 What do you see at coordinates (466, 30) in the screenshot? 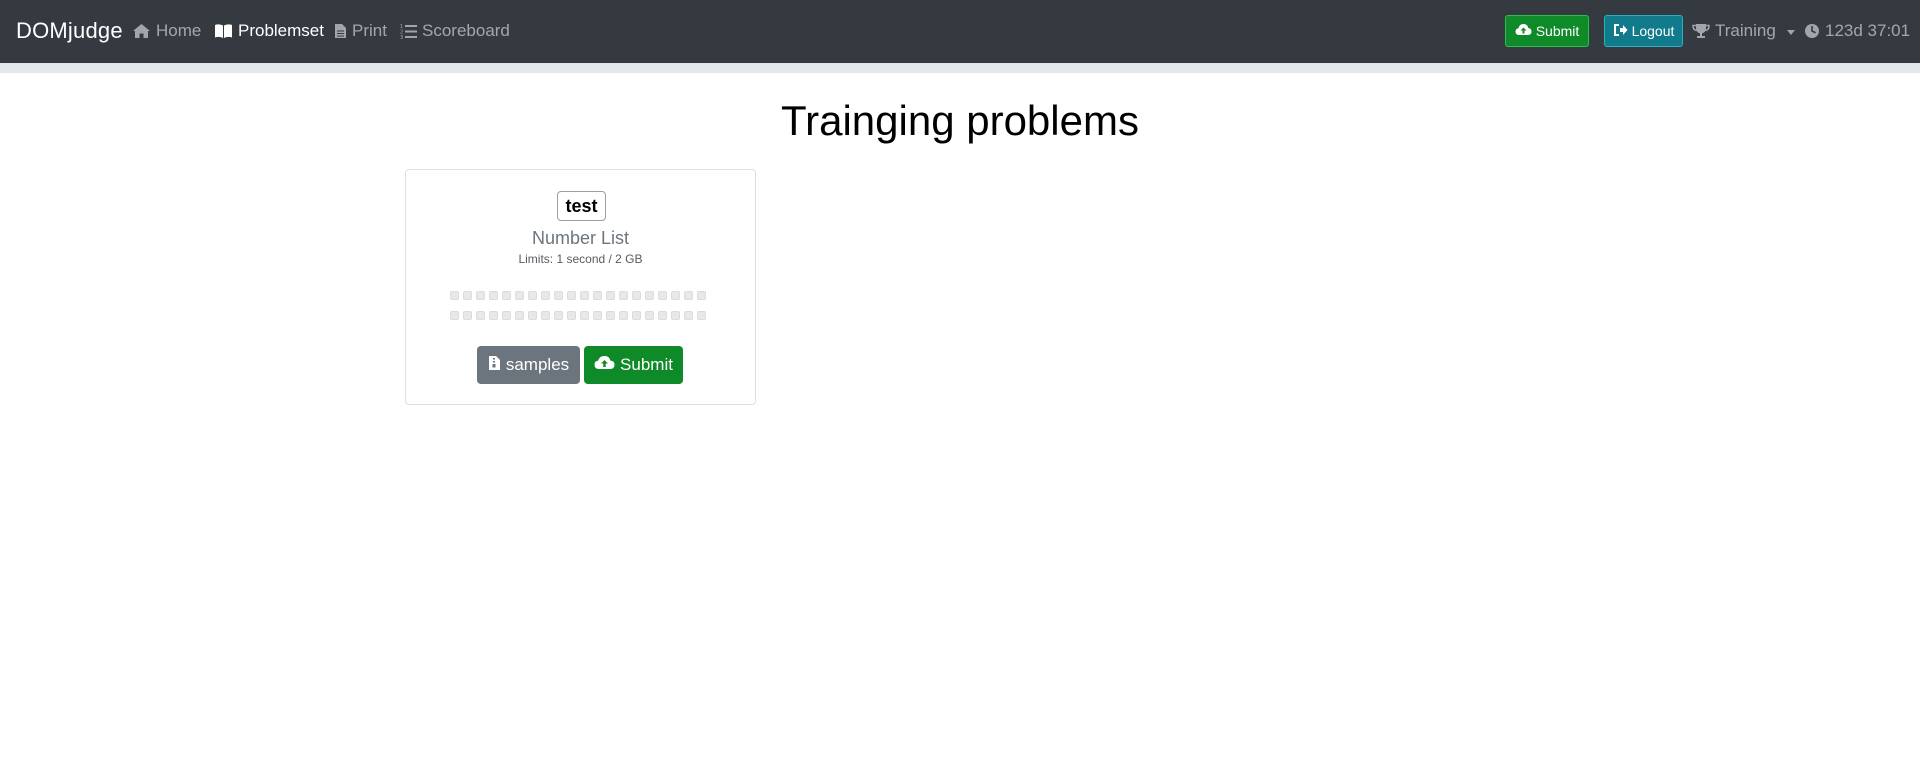
I see `nav-scoreboard-label: Scoreboard` at bounding box center [466, 30].